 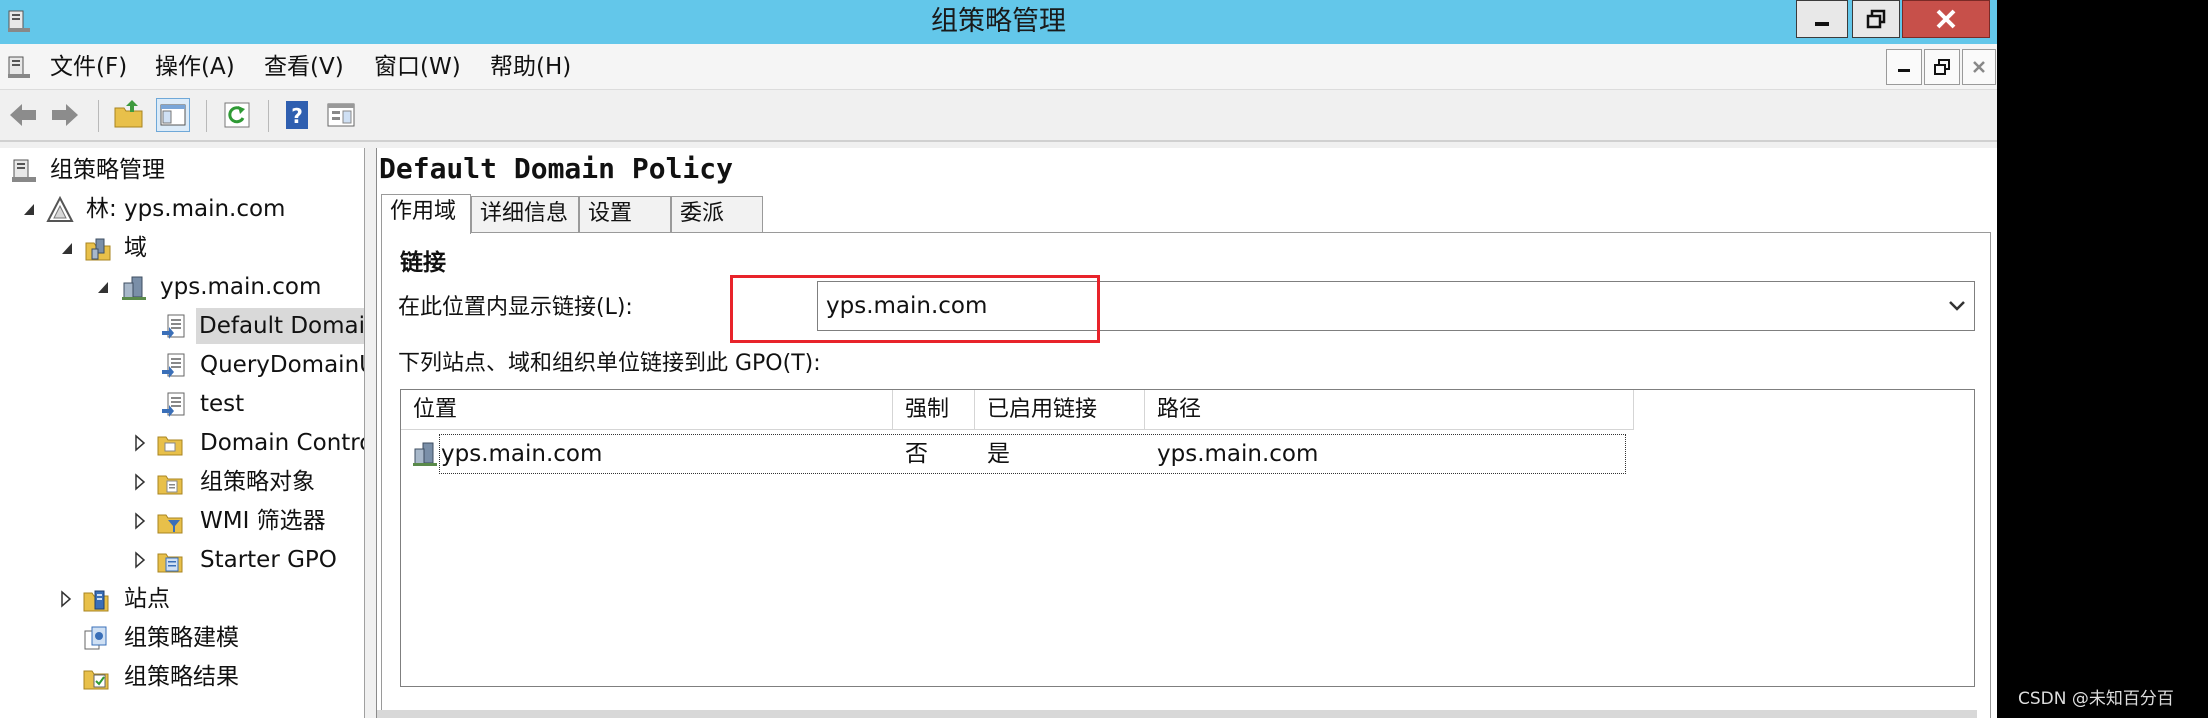 What do you see at coordinates (129, 115) in the screenshot?
I see `up-folder-icon` at bounding box center [129, 115].